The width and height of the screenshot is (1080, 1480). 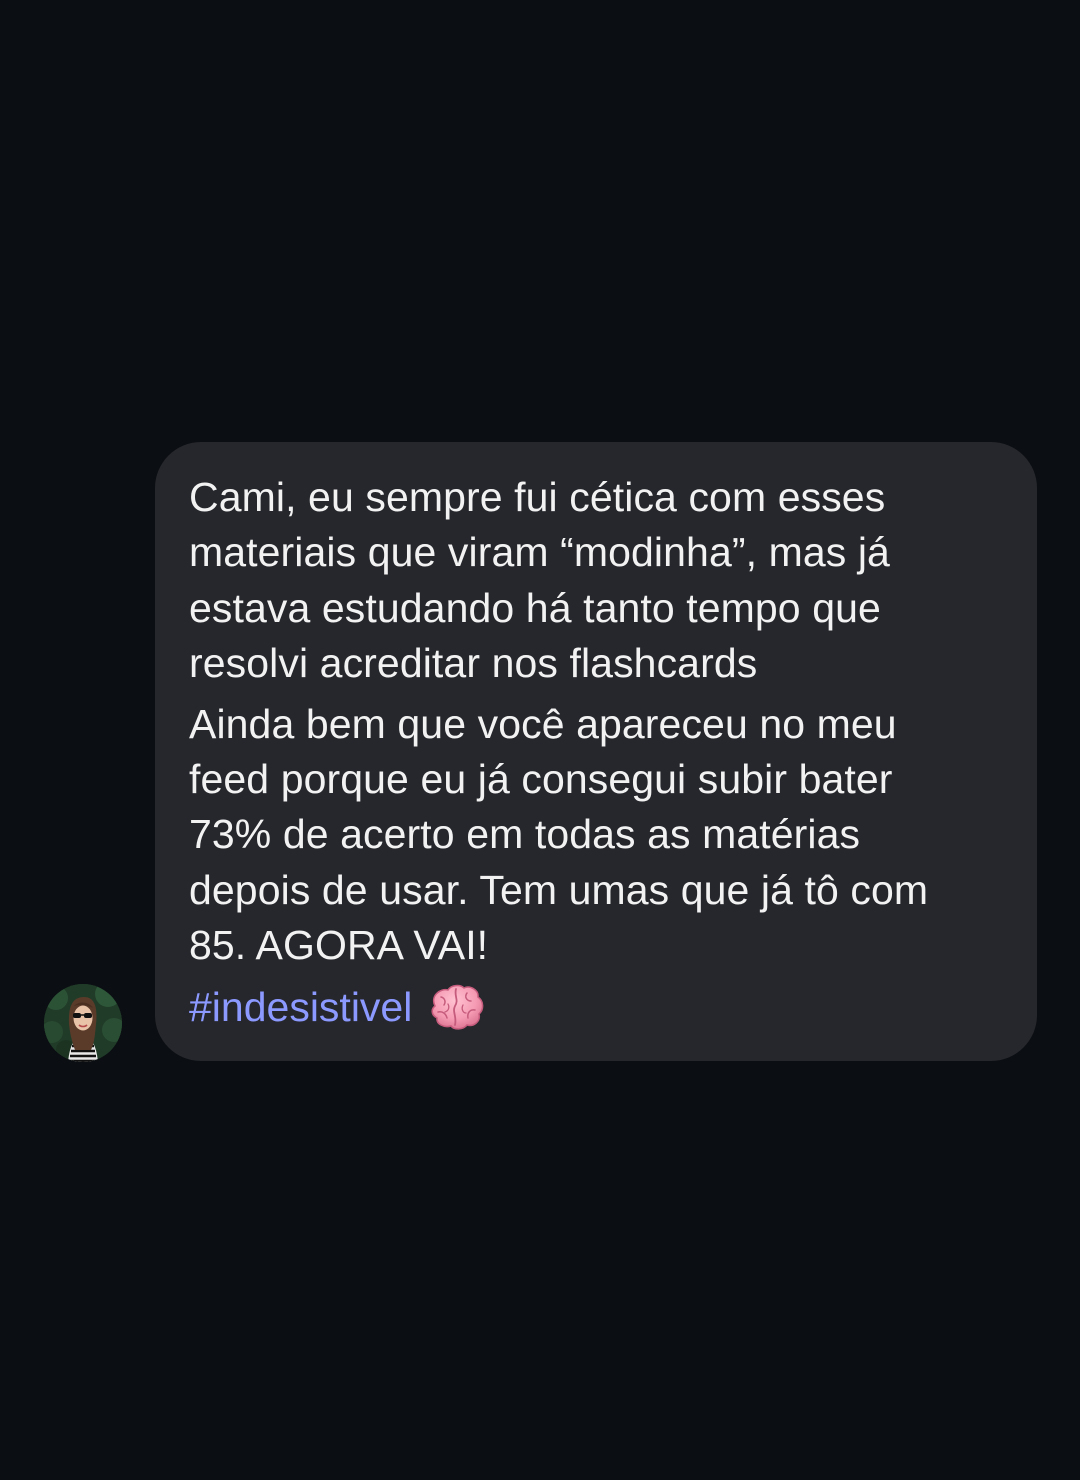 What do you see at coordinates (525, 834) in the screenshot?
I see `message-line: 73% de acerto em todas as matérias` at bounding box center [525, 834].